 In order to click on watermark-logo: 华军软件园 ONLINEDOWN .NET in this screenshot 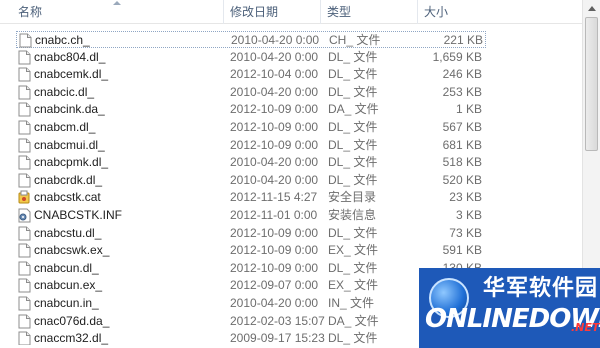, I will do `click(509, 308)`.